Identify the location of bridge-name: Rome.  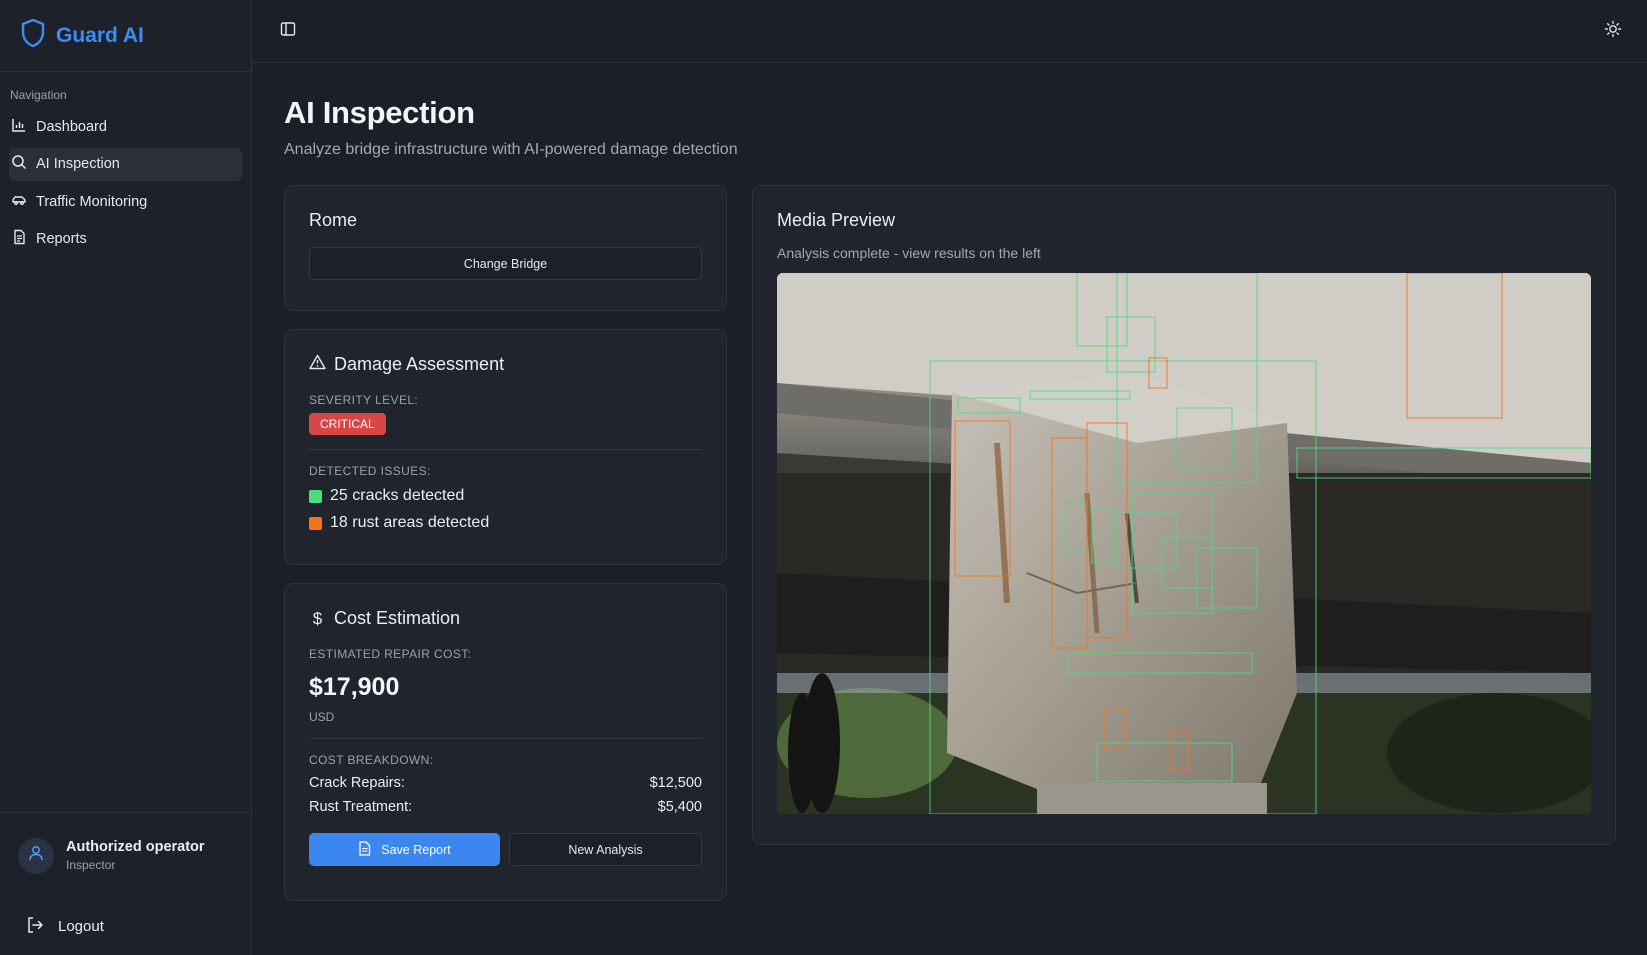
(333, 220).